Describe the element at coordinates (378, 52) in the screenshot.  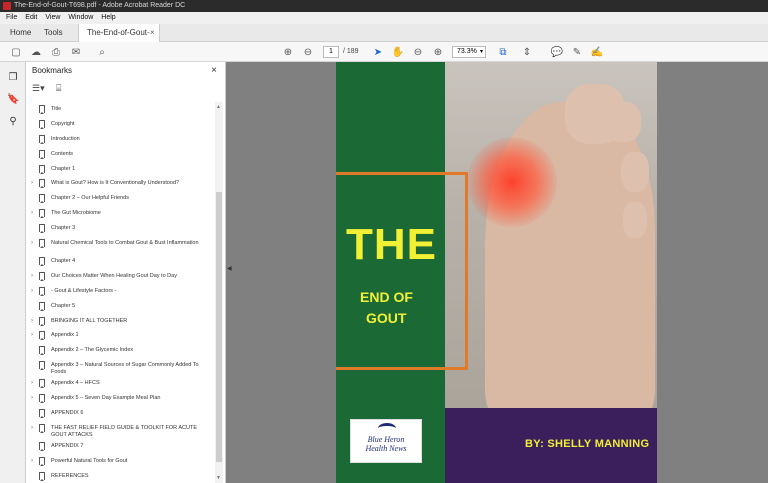
I see `select-cursor-icon: ➤` at that location.